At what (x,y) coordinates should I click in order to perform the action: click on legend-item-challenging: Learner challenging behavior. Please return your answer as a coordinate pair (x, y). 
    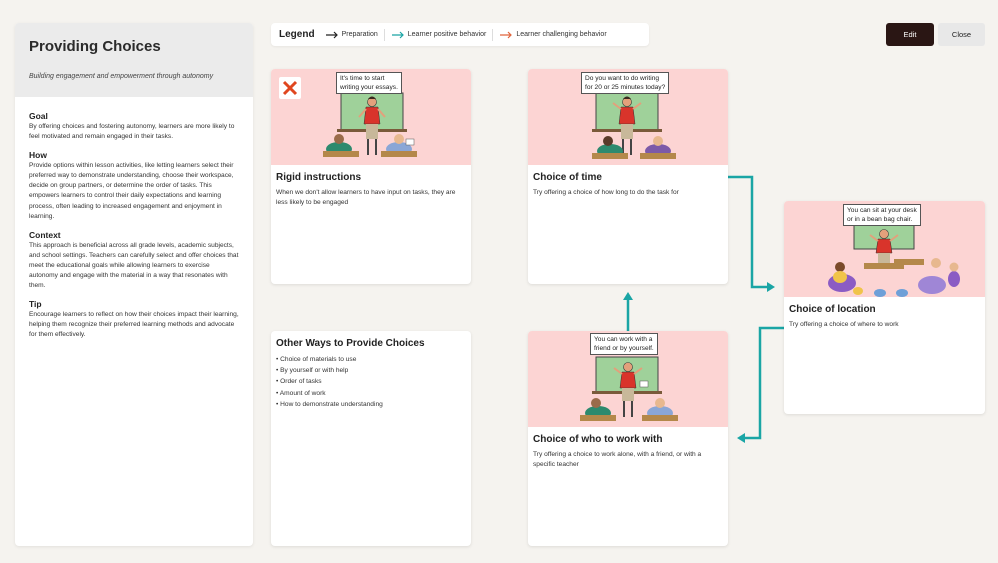
    Looking at the image, I should click on (553, 35).